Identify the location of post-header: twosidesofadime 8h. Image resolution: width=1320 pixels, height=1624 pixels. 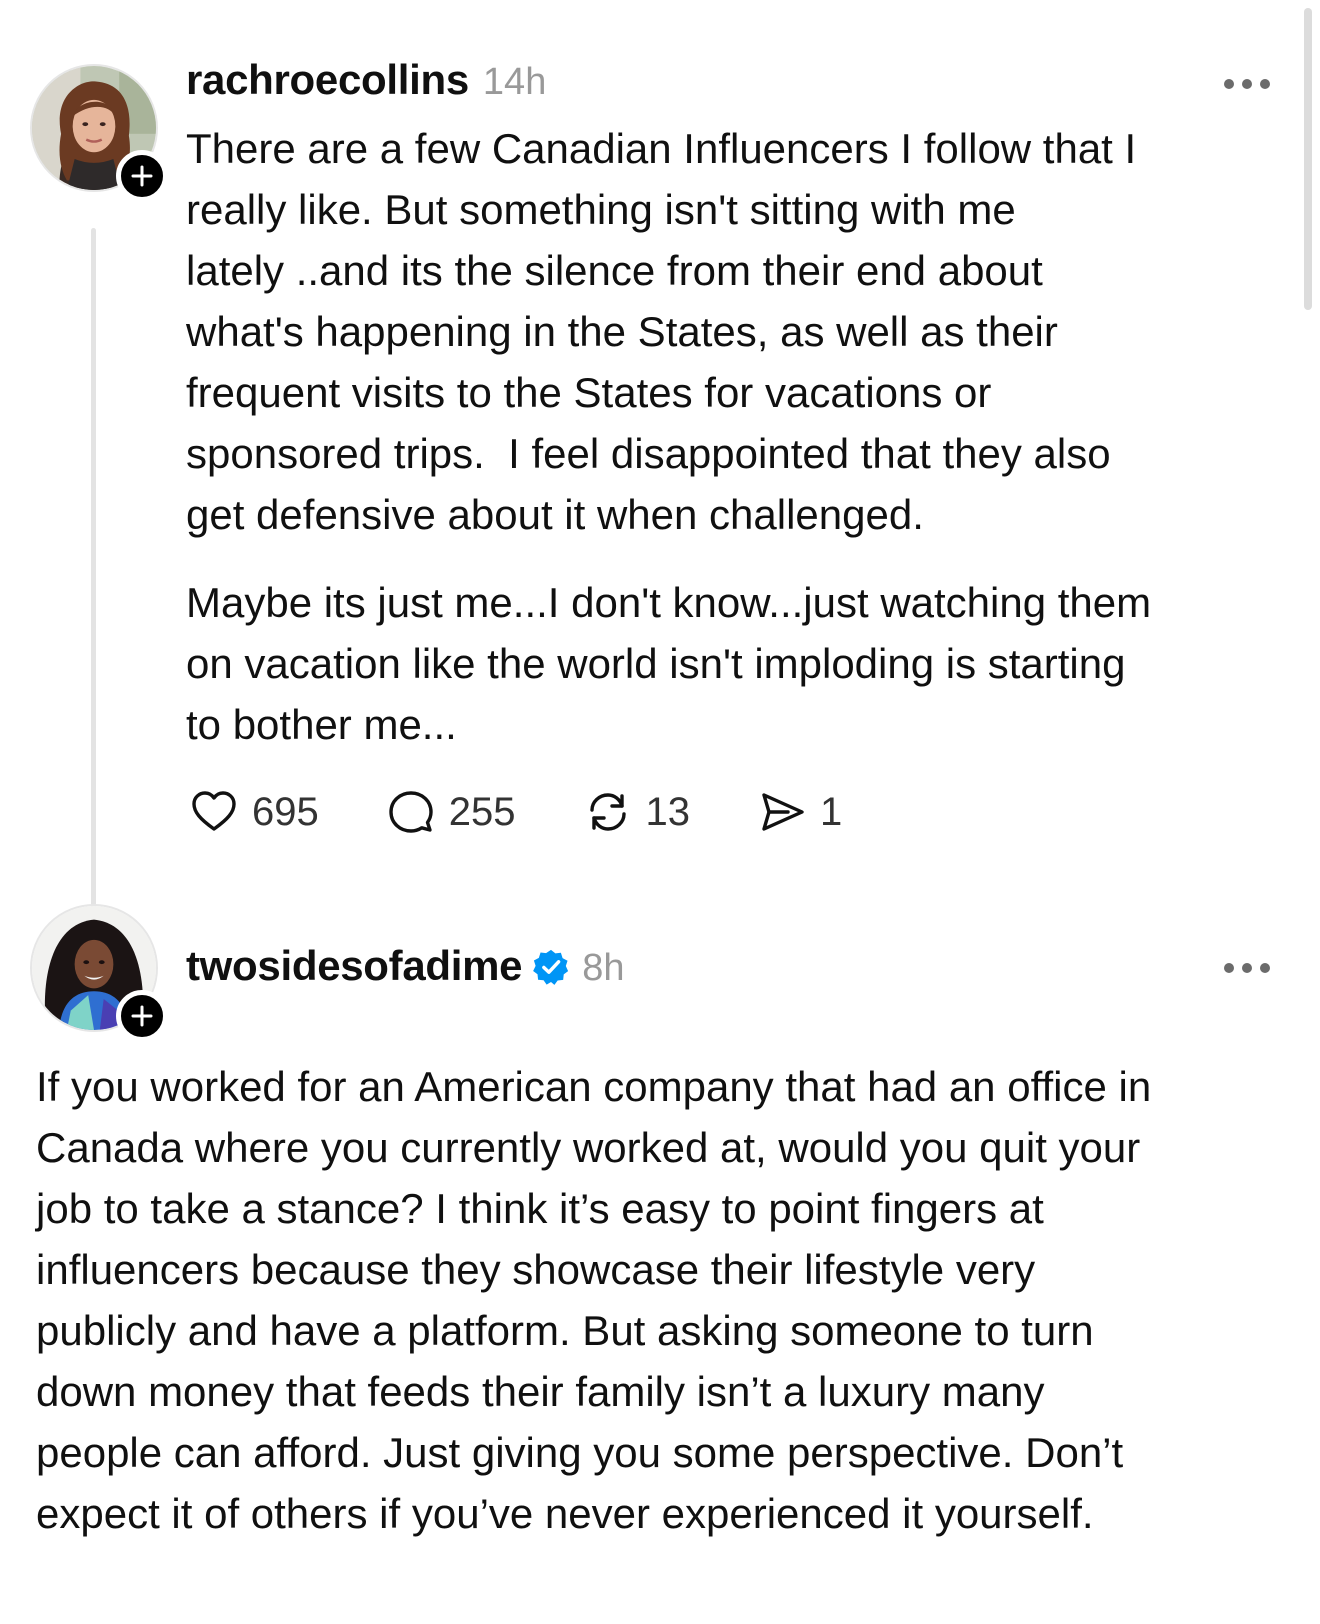
(405, 966).